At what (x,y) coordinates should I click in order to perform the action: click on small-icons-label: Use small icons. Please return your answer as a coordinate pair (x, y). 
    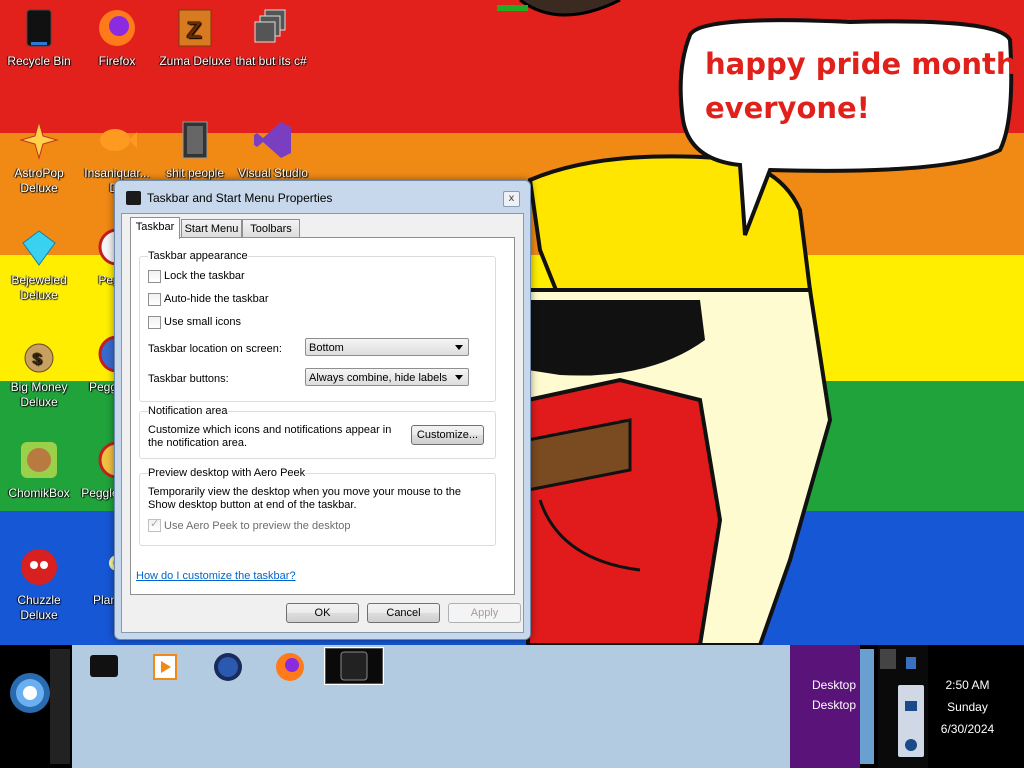
    Looking at the image, I should click on (203, 322).